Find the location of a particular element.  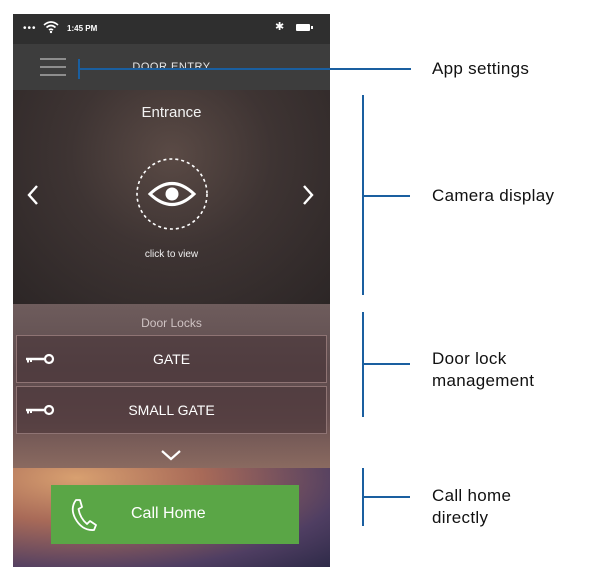

annotation-app-settings: App settings is located at coordinates (481, 68).